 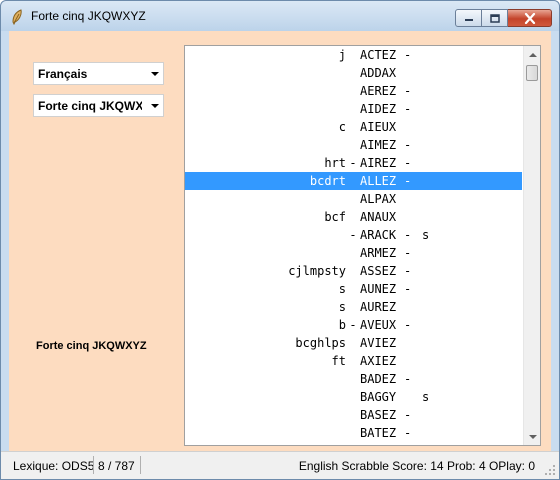 What do you see at coordinates (17, 17) in the screenshot?
I see `feather-quill-icon` at bounding box center [17, 17].